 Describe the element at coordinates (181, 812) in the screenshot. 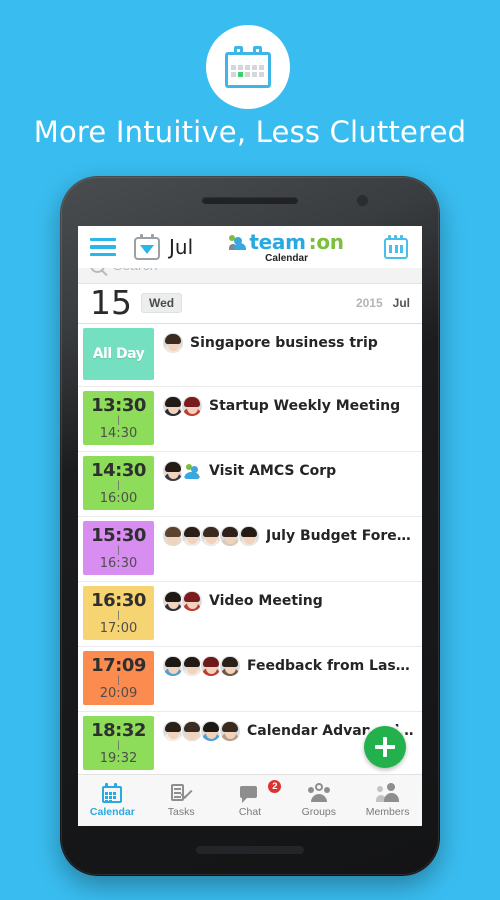

I see `nav-label: Tasks` at that location.